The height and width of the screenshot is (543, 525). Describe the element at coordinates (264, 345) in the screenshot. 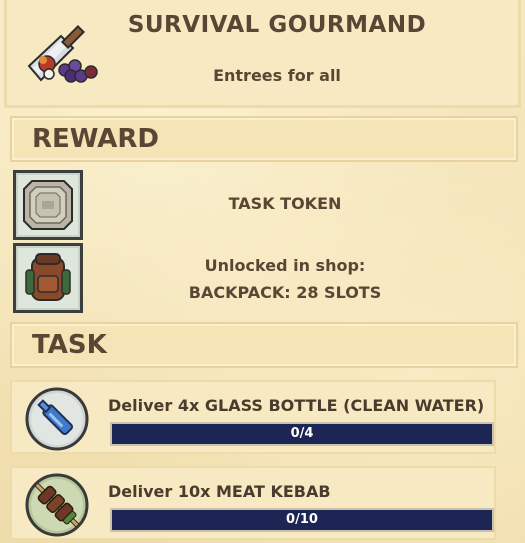

I see `task-section-header: TASK` at that location.